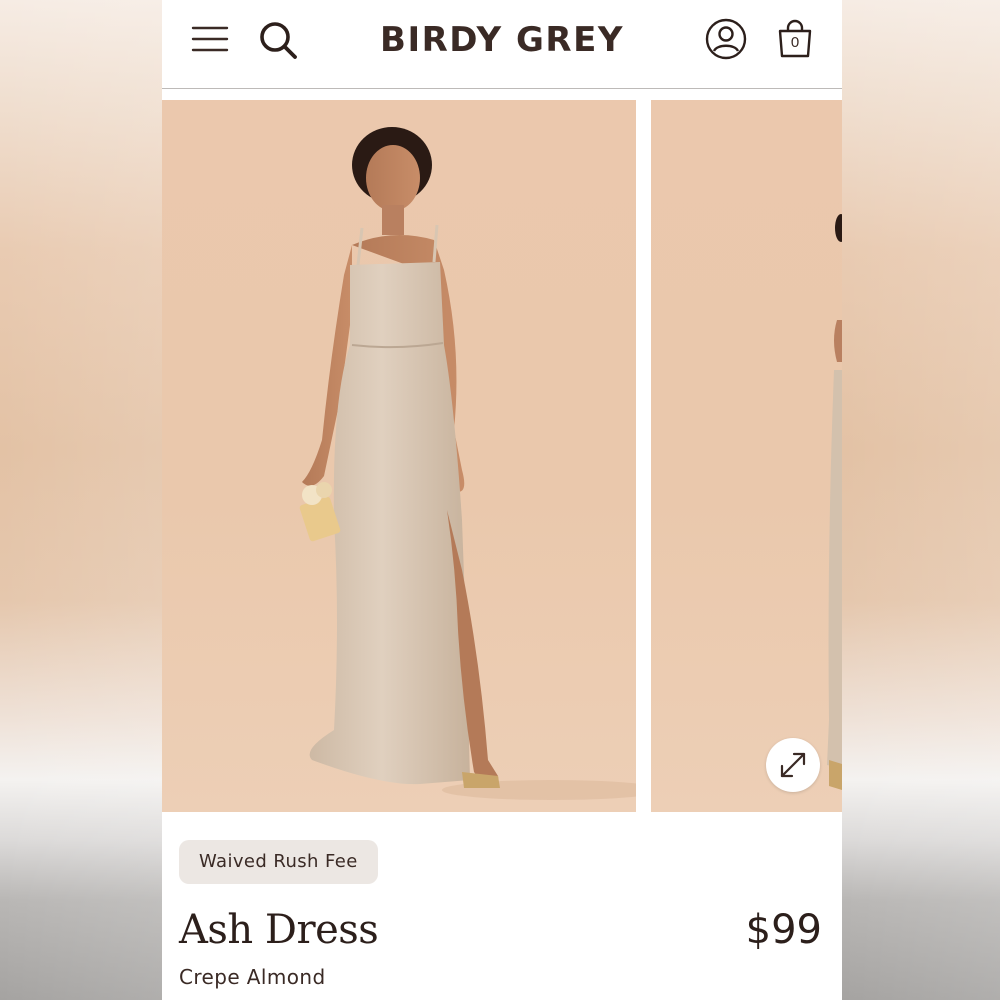 The image size is (1000, 1000). I want to click on expand-arrows-icon, so click(793, 765).